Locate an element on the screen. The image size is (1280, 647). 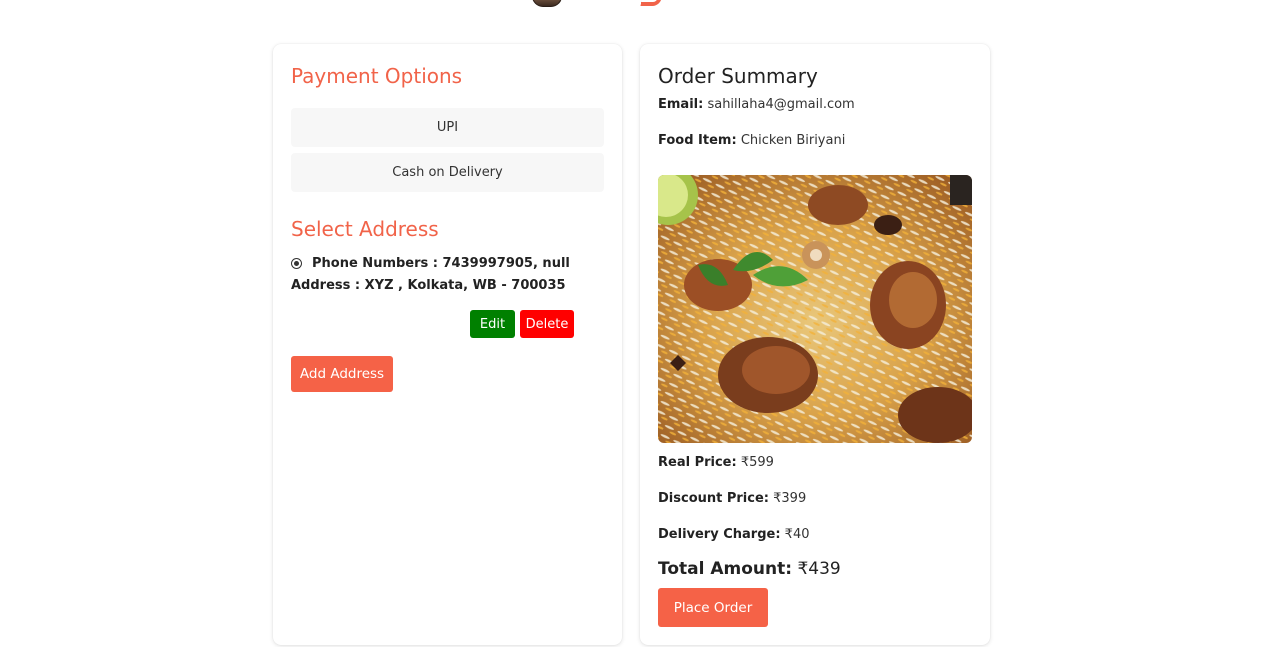
address-phone: Phone Numbers : 7439997905, null is located at coordinates (441, 263).